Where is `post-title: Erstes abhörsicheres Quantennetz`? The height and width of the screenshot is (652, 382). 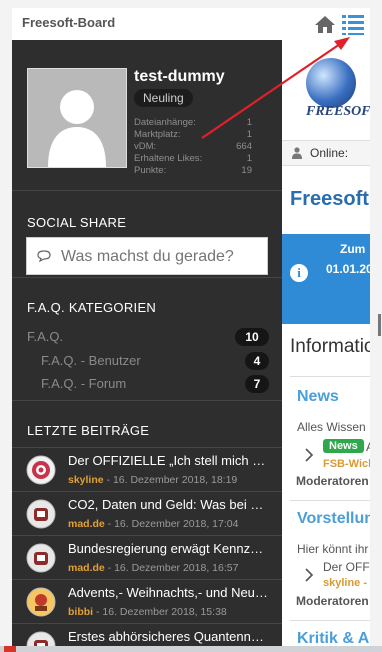 post-title: Erstes abhörsicheres Quantennetz is located at coordinates (168, 636).